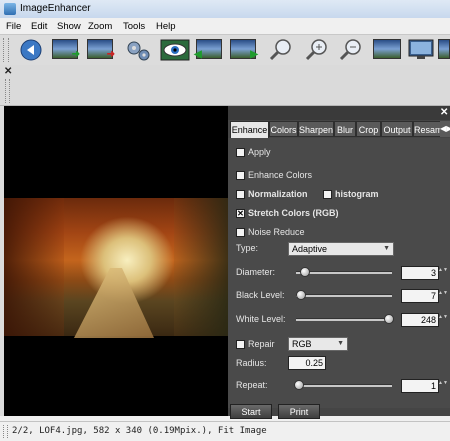 This screenshot has width=450, height=441. I want to click on toolbar-grip, so click(6, 50).